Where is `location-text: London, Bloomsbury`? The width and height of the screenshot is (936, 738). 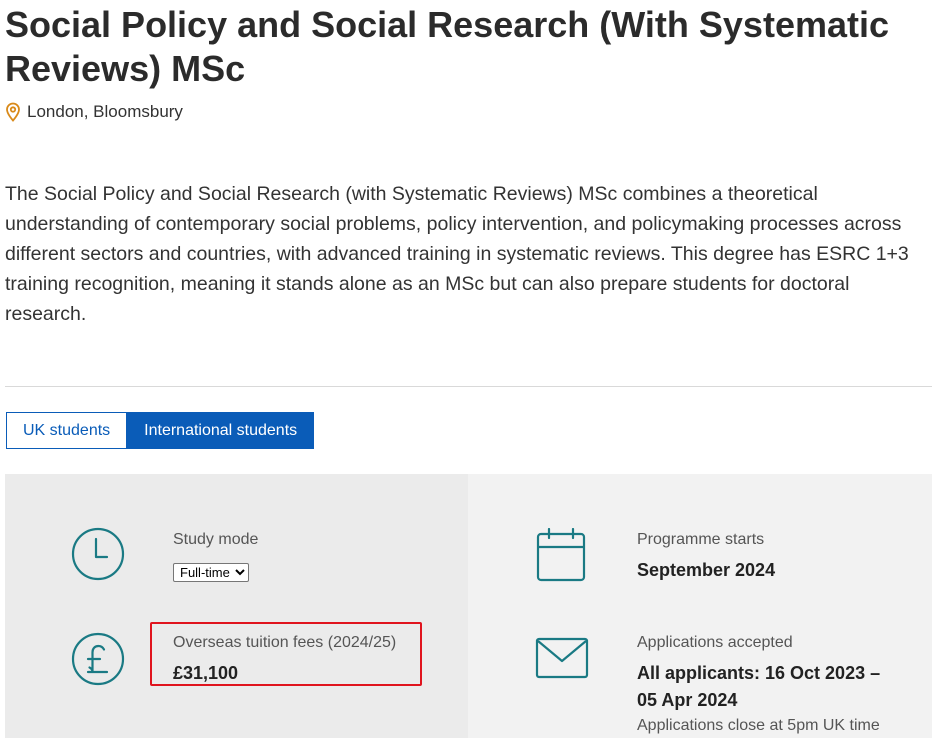 location-text: London, Bloomsbury is located at coordinates (105, 111).